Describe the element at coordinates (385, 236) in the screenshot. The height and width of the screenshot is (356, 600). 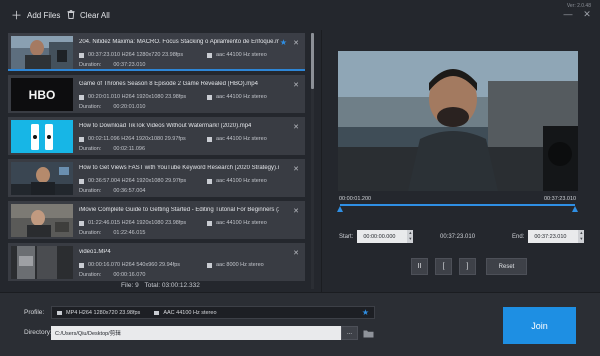
I see `start-time-field: 00:00:00.000 ▲ ▼` at that location.